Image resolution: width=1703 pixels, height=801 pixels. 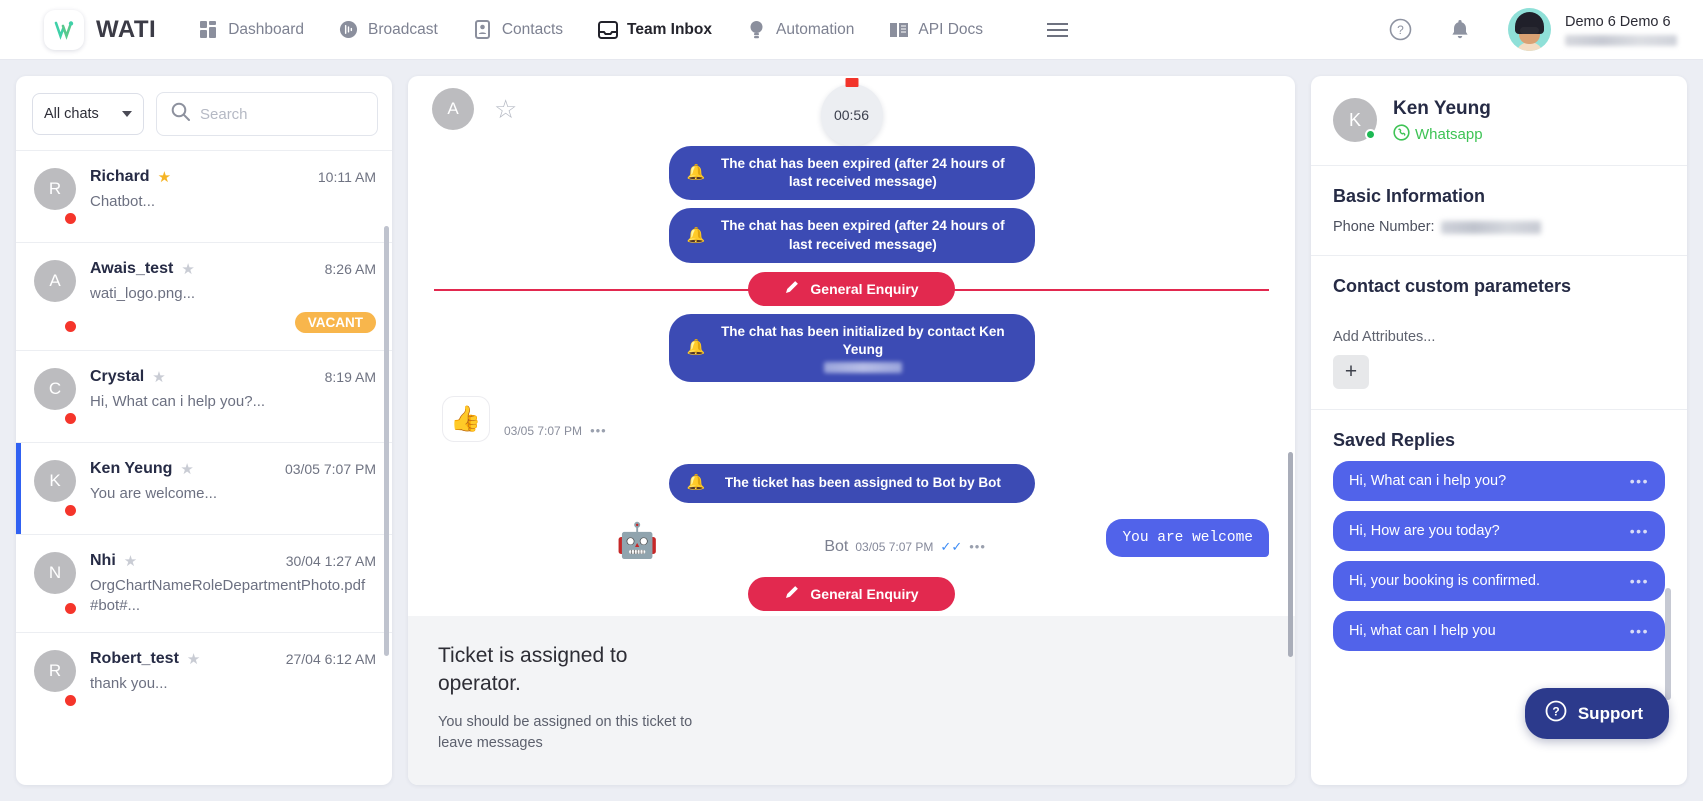 What do you see at coordinates (55, 583) in the screenshot?
I see `chat-avatar: N` at bounding box center [55, 583].